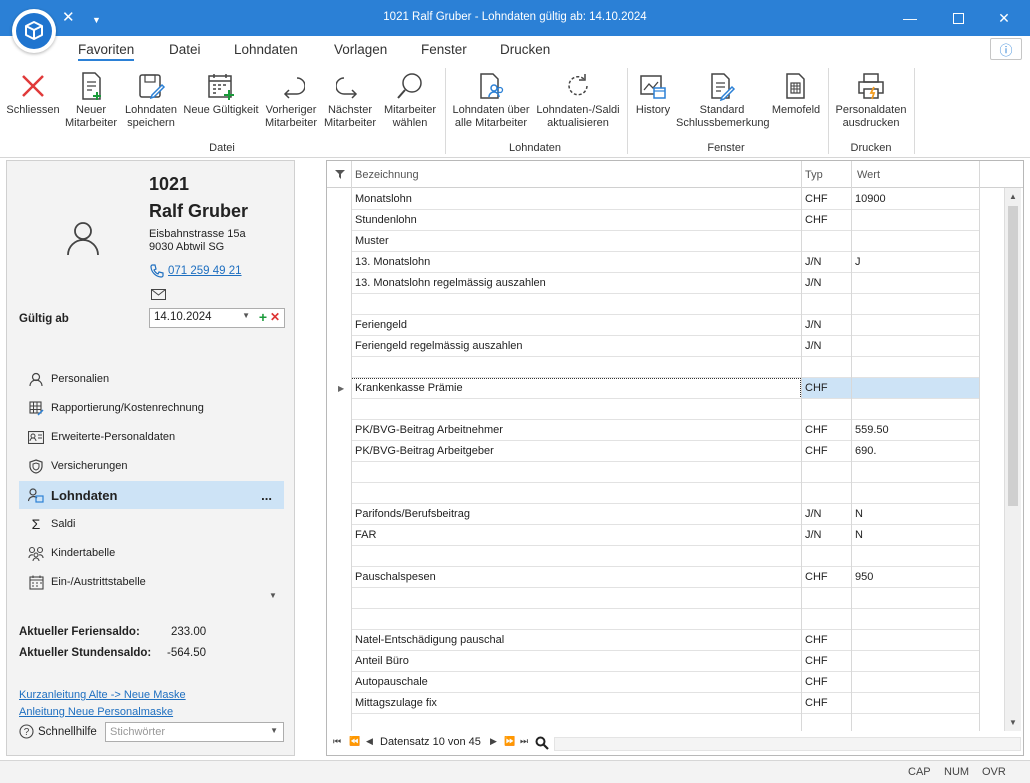 The width and height of the screenshot is (1030, 783). What do you see at coordinates (195, 270) in the screenshot?
I see `phone-link: 071 259 49 21` at bounding box center [195, 270].